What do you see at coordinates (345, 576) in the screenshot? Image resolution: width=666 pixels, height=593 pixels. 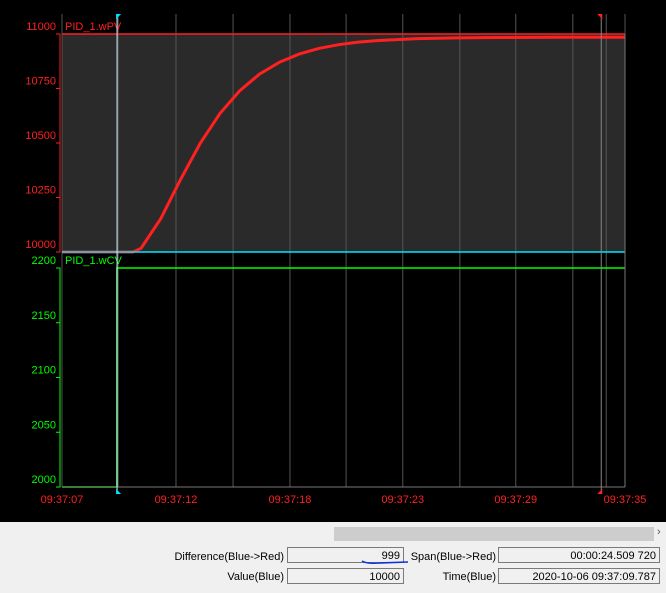 I see `value-field: 10000` at bounding box center [345, 576].